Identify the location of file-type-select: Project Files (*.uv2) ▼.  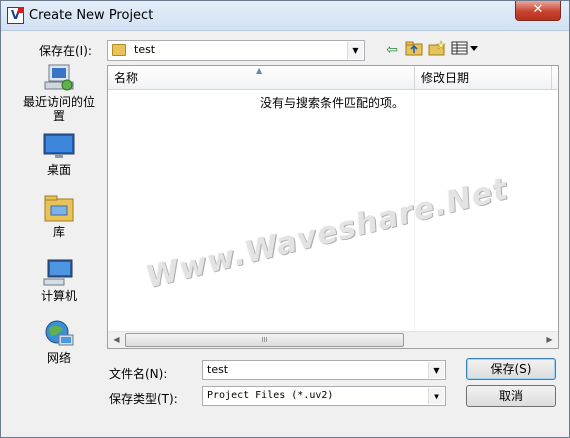
(324, 396).